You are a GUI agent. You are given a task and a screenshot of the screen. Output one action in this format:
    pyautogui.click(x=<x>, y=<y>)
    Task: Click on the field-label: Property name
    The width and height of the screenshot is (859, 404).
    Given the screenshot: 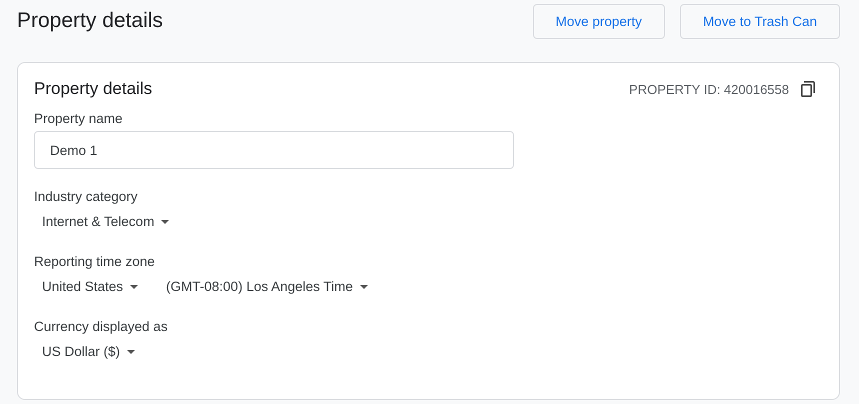 What is the action you would take?
    pyautogui.click(x=79, y=118)
    